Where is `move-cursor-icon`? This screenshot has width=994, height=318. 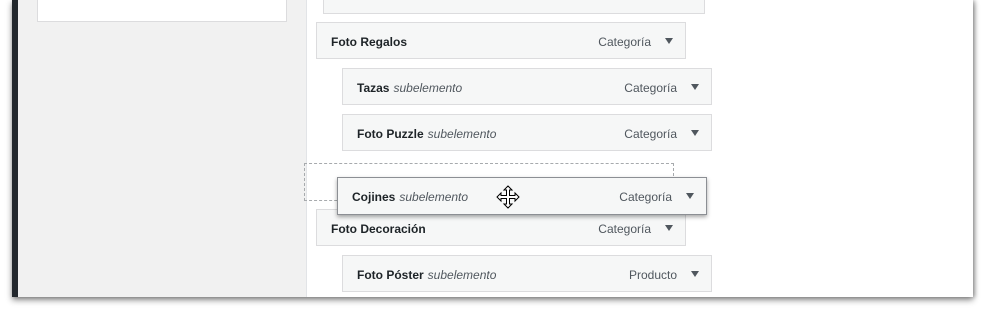 move-cursor-icon is located at coordinates (508, 197).